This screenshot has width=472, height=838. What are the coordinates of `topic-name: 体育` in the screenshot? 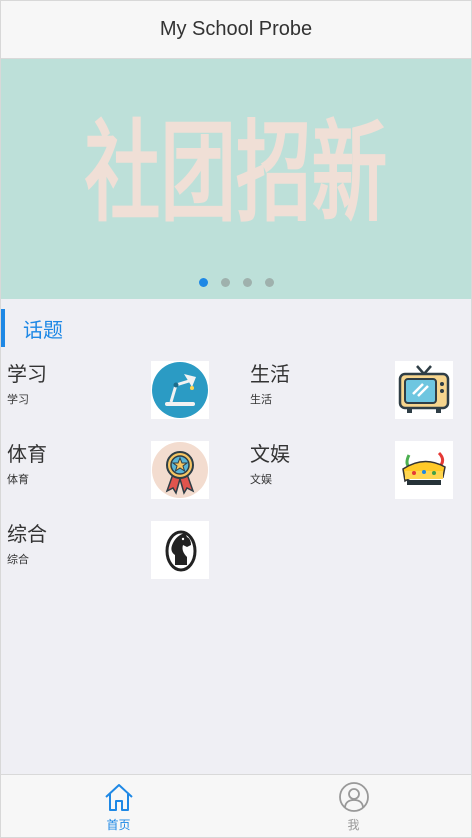 It's located at (27, 454).